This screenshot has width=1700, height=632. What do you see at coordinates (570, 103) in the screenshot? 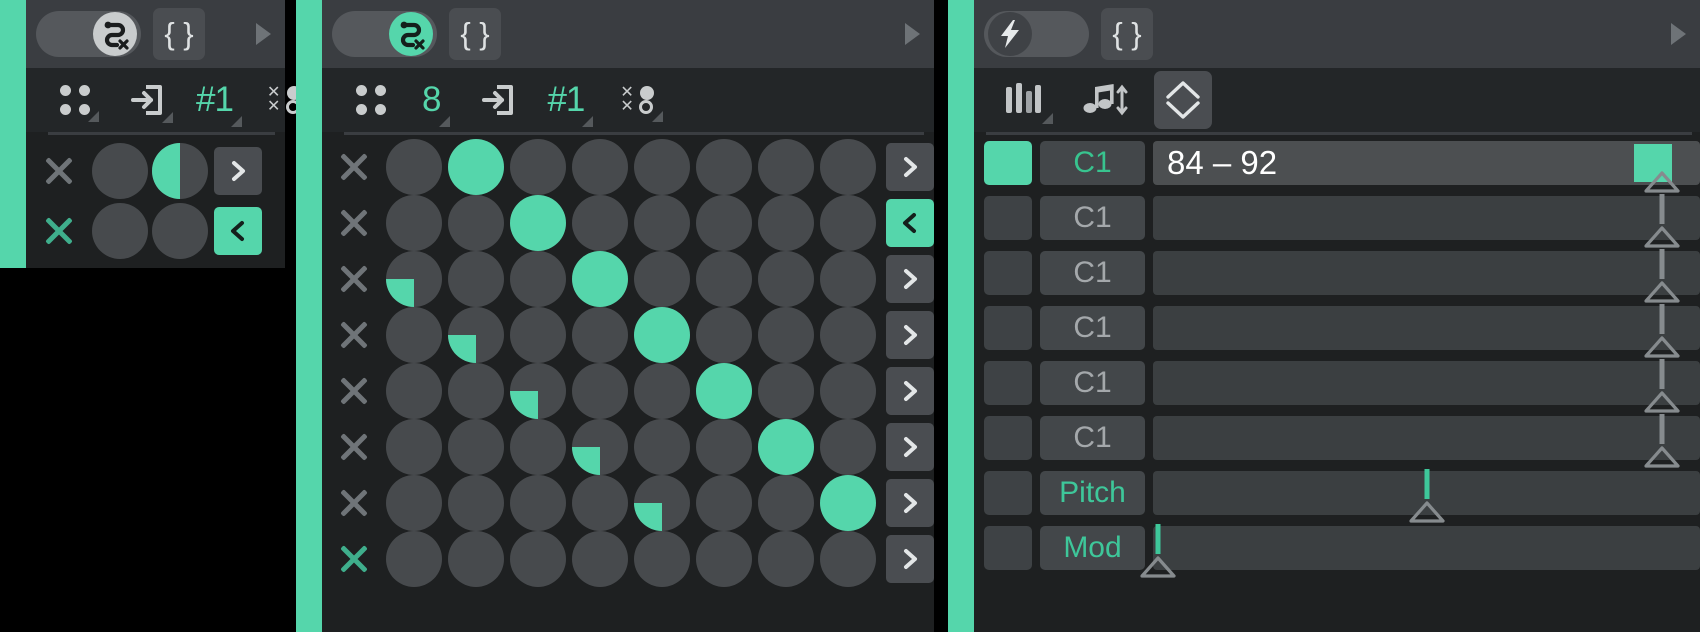
I see `pattern-number-button: #1` at bounding box center [570, 103].